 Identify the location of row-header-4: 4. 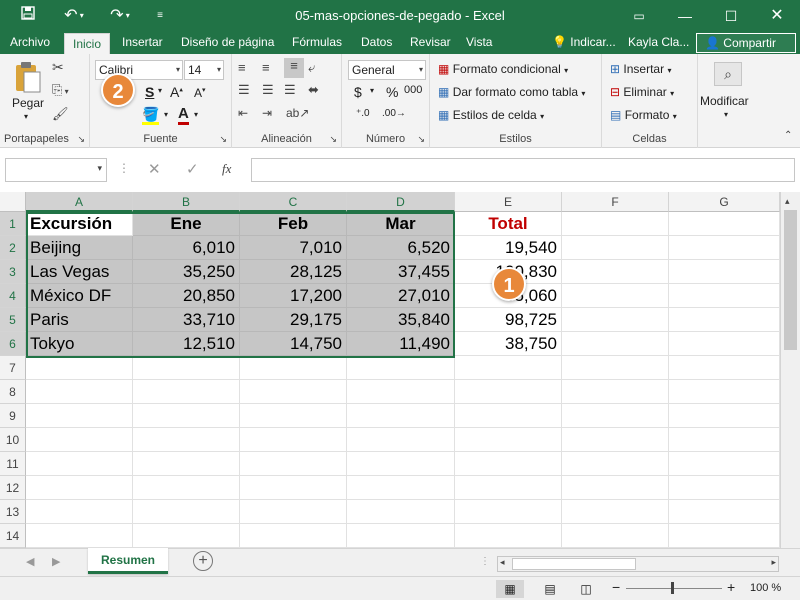
(13, 296).